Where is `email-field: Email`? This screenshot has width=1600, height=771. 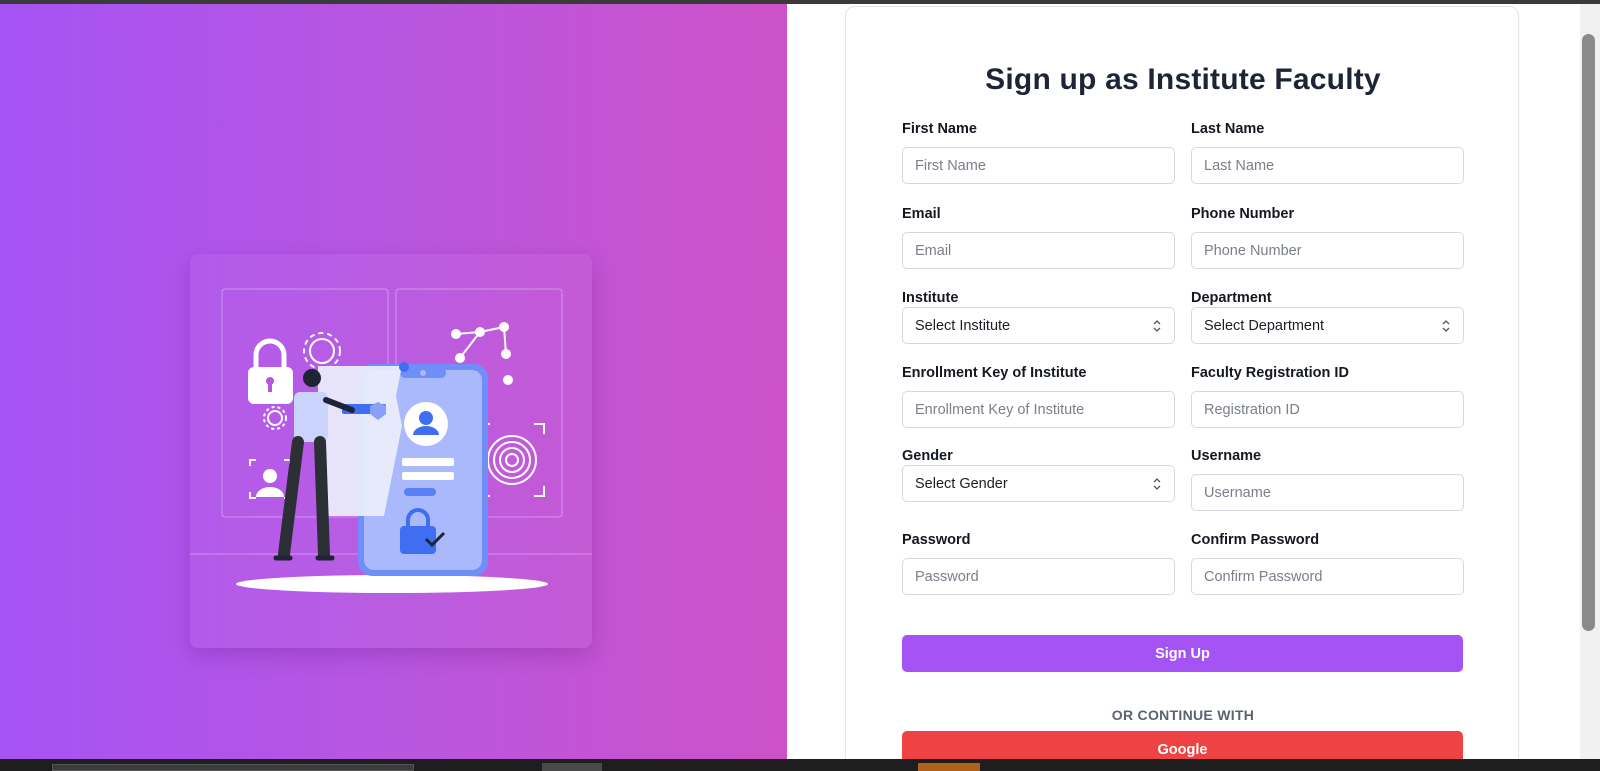 email-field: Email is located at coordinates (1038, 237).